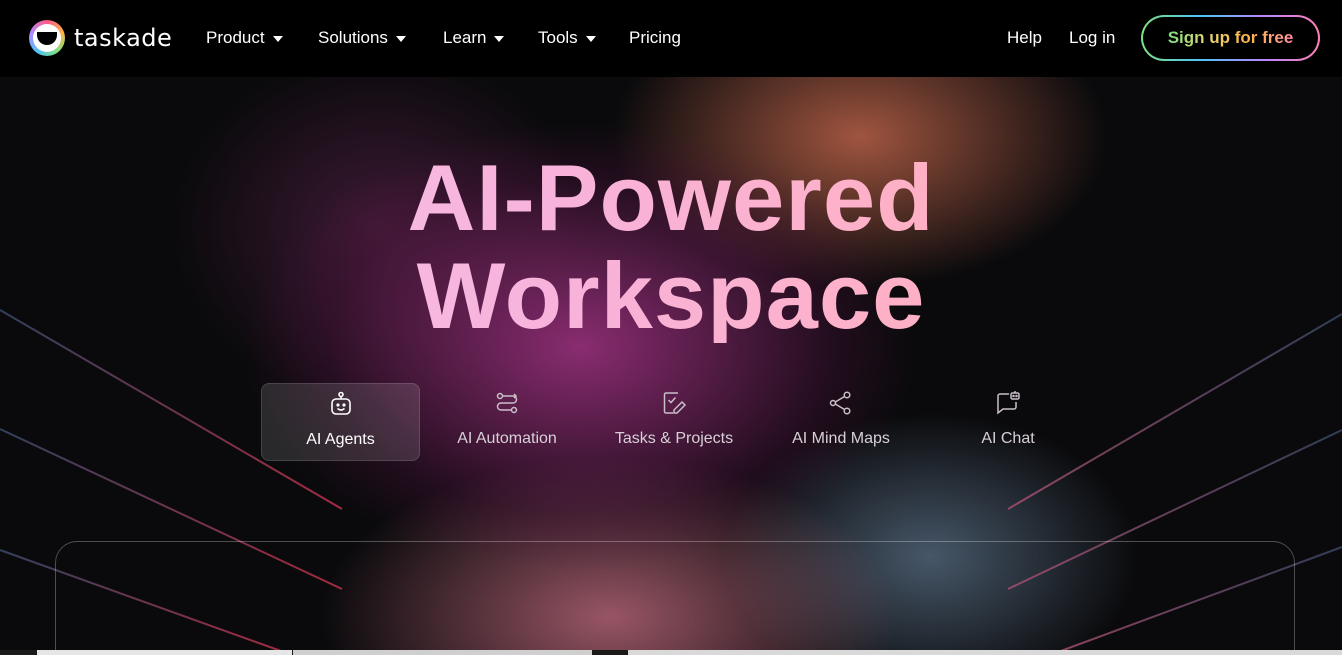 The image size is (1342, 655). I want to click on nav-product: Product, so click(244, 38).